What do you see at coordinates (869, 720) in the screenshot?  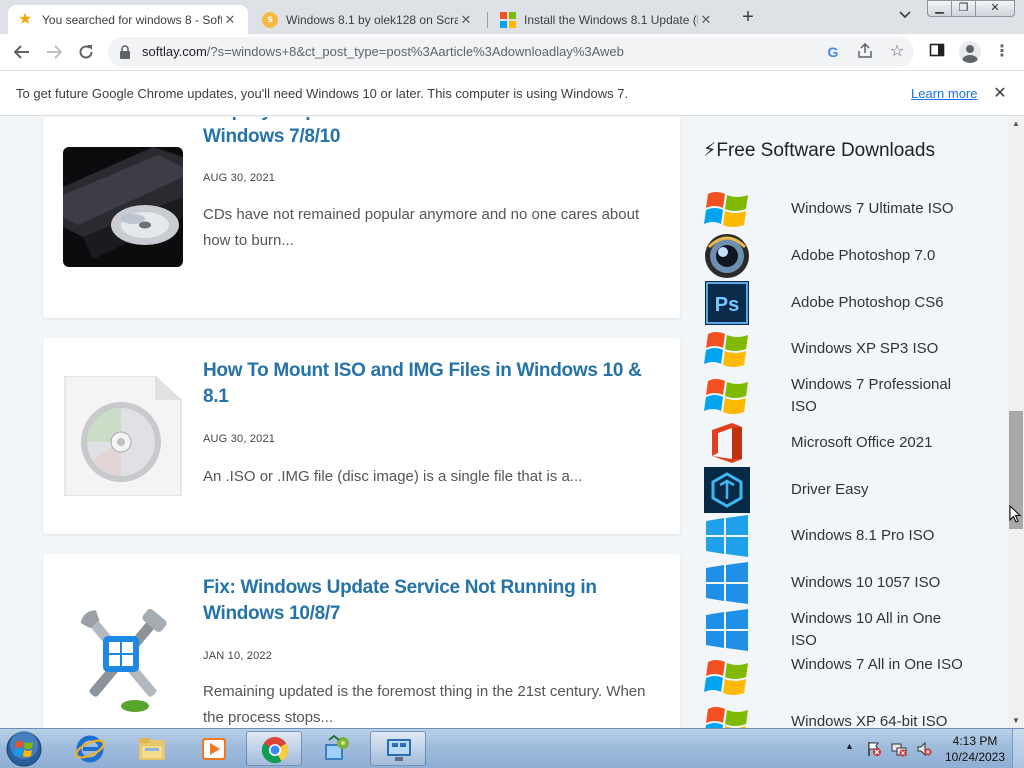 I see `sidebar-item-label: Windows XP 64-bit ISO` at bounding box center [869, 720].